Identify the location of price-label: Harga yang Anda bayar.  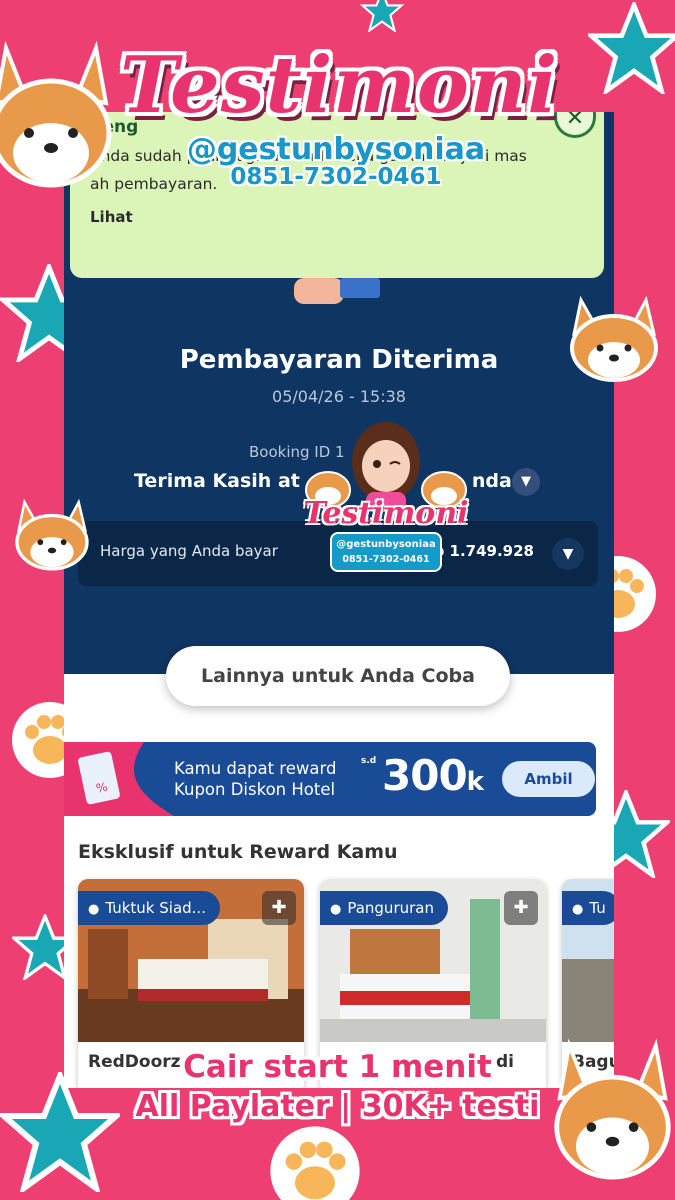
(189, 551).